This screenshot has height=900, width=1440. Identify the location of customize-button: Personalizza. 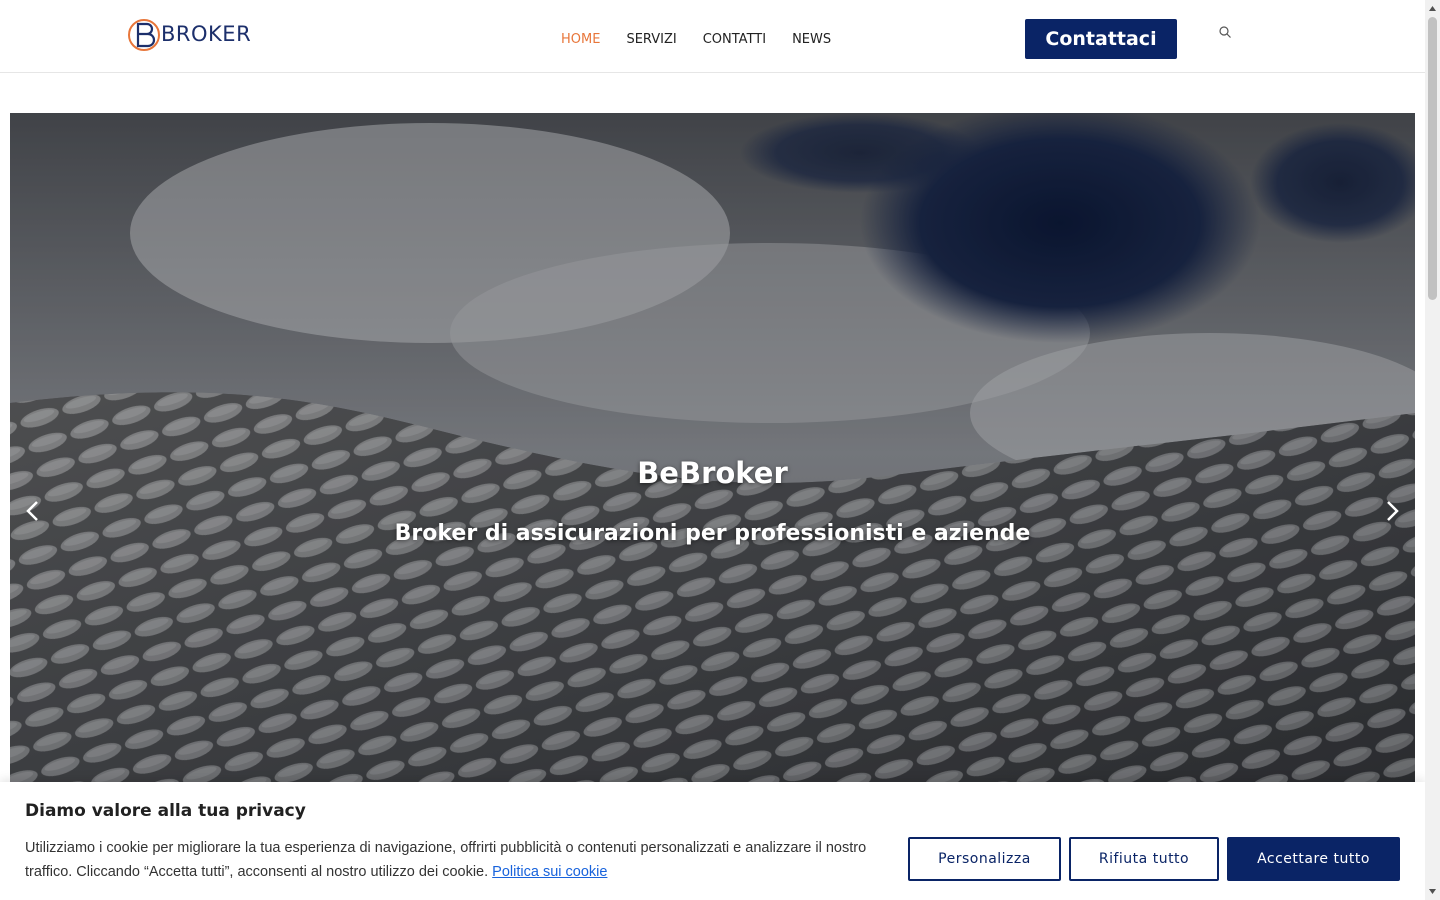
(984, 859).